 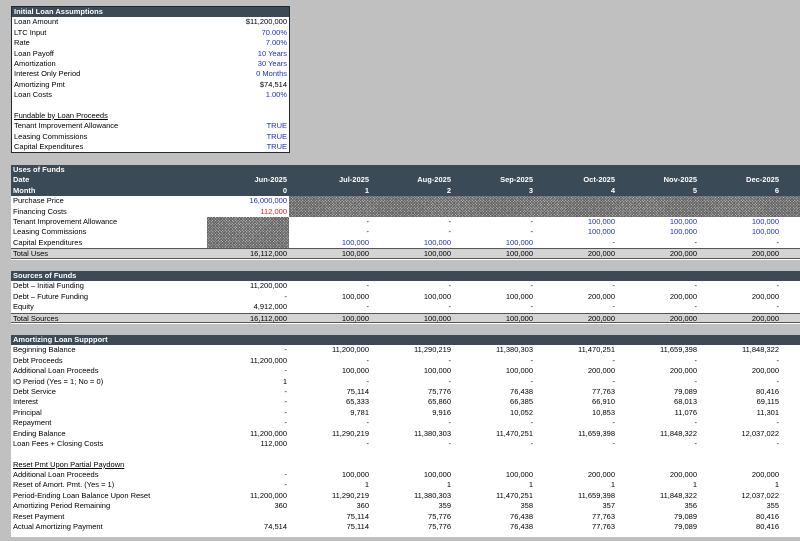 I want to click on date-header: Nov-2025, so click(x=680, y=180).